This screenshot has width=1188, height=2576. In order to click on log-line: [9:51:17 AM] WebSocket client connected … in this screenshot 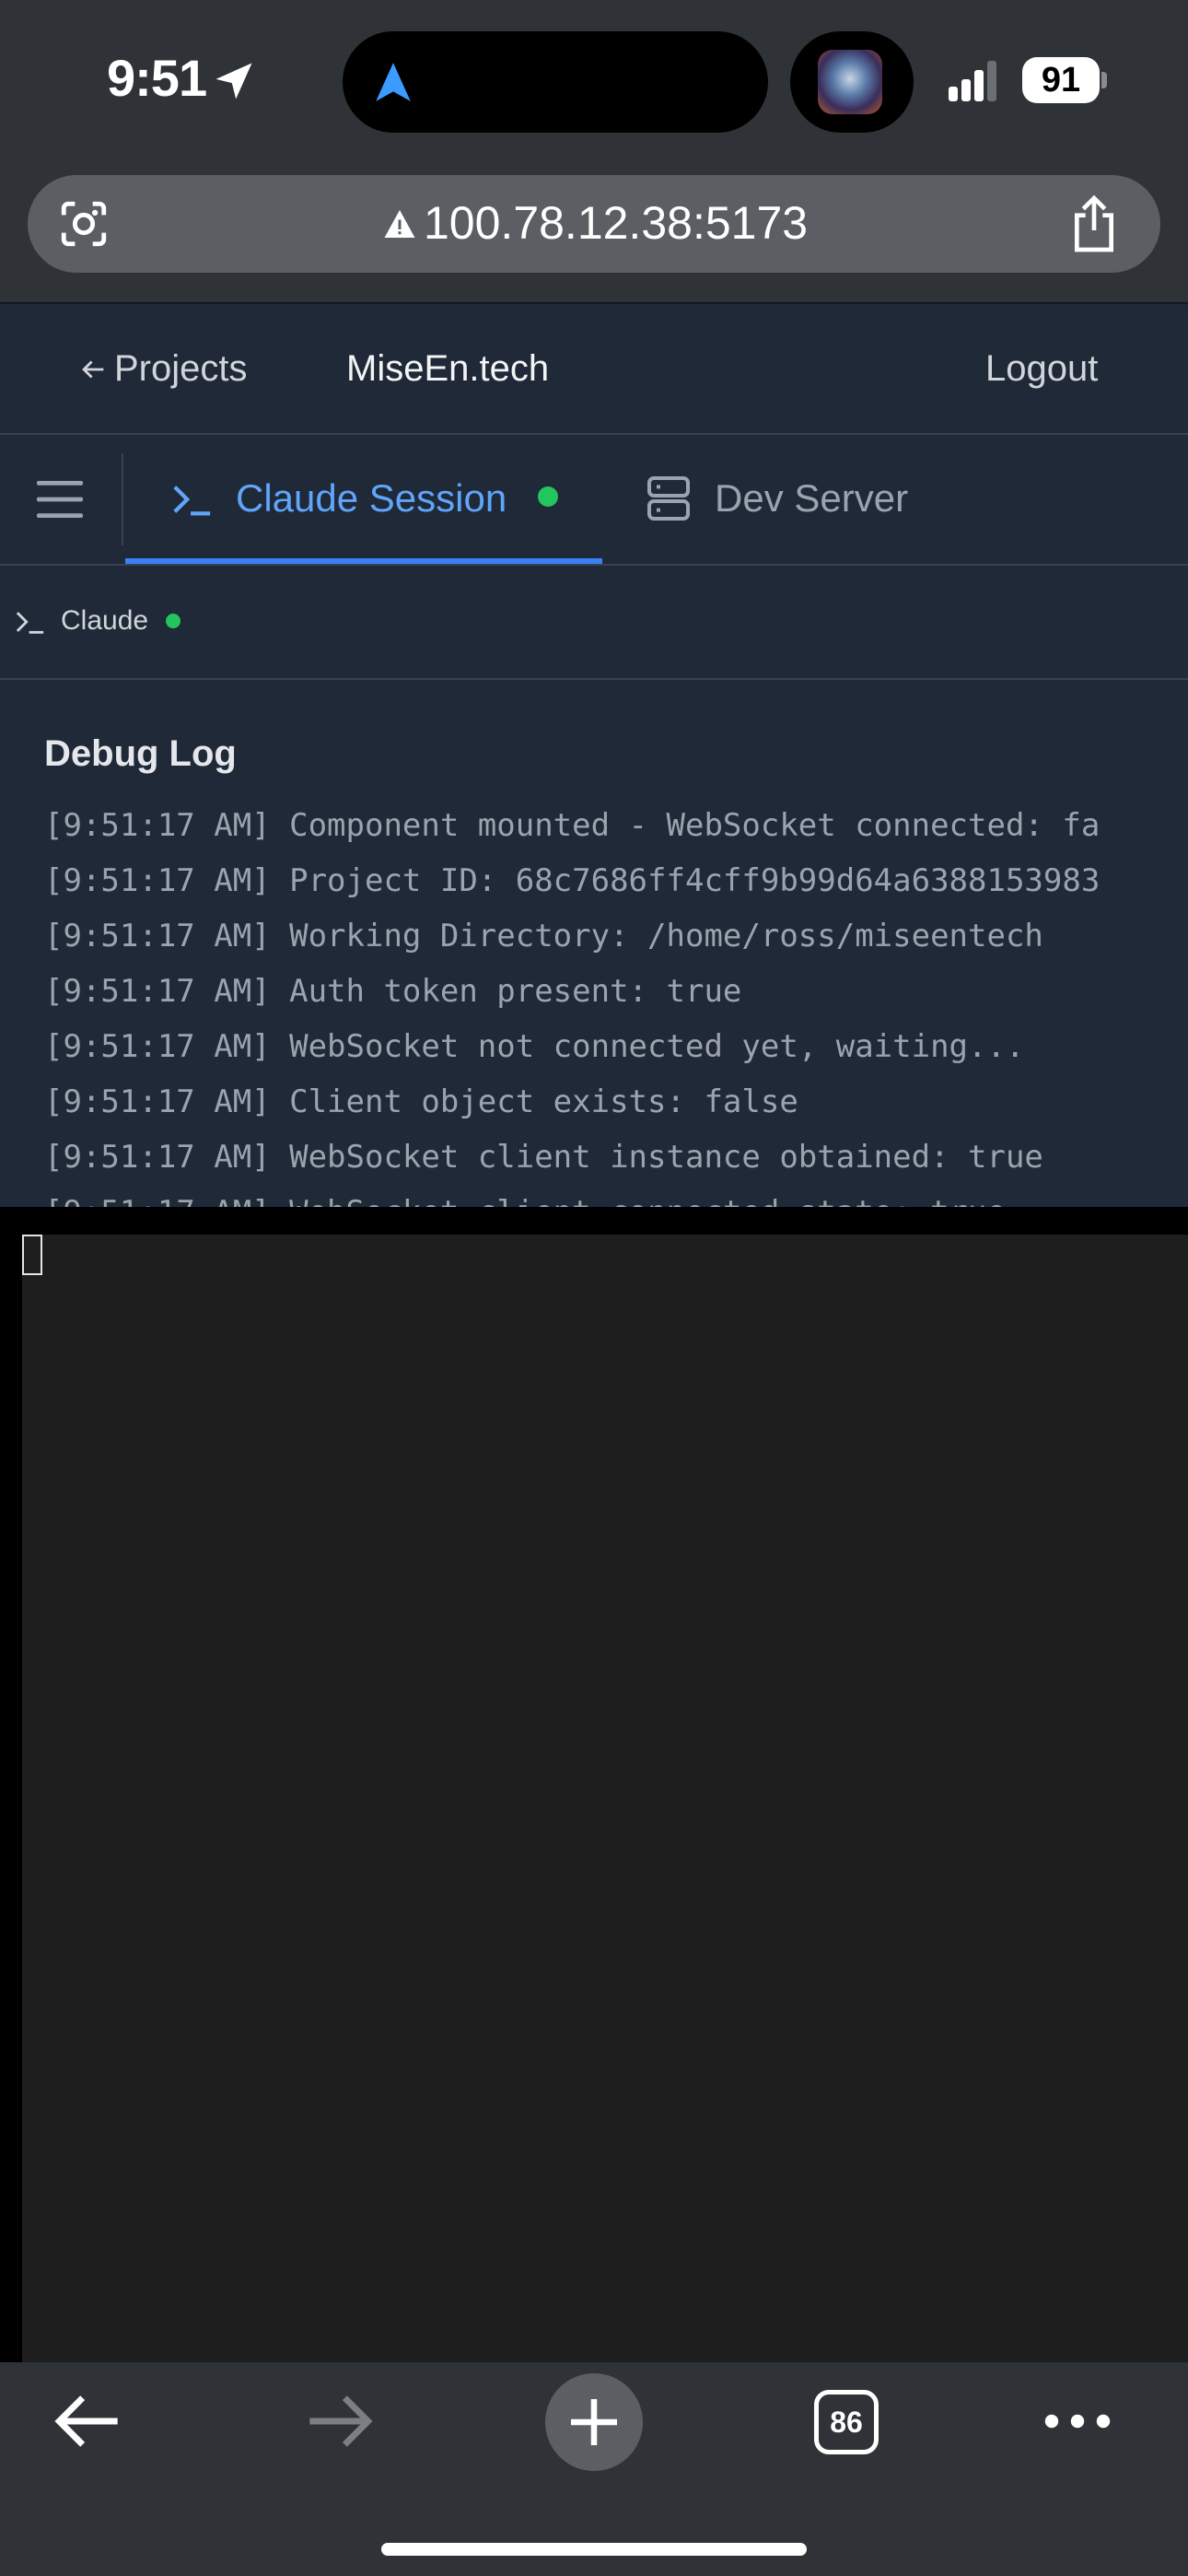, I will do `click(616, 1196)`.